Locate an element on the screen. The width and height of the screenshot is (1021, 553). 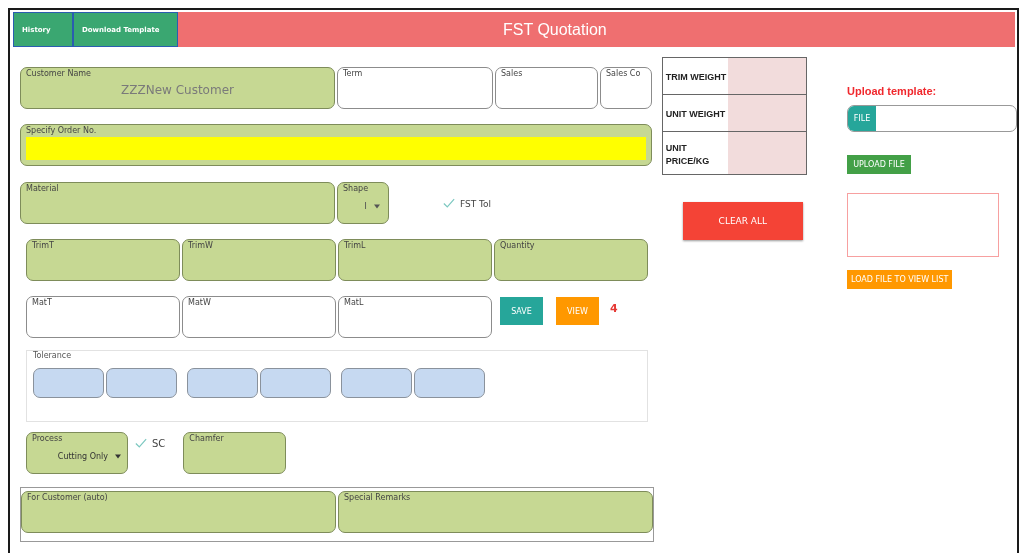
text-field: Sales is located at coordinates (546, 88).